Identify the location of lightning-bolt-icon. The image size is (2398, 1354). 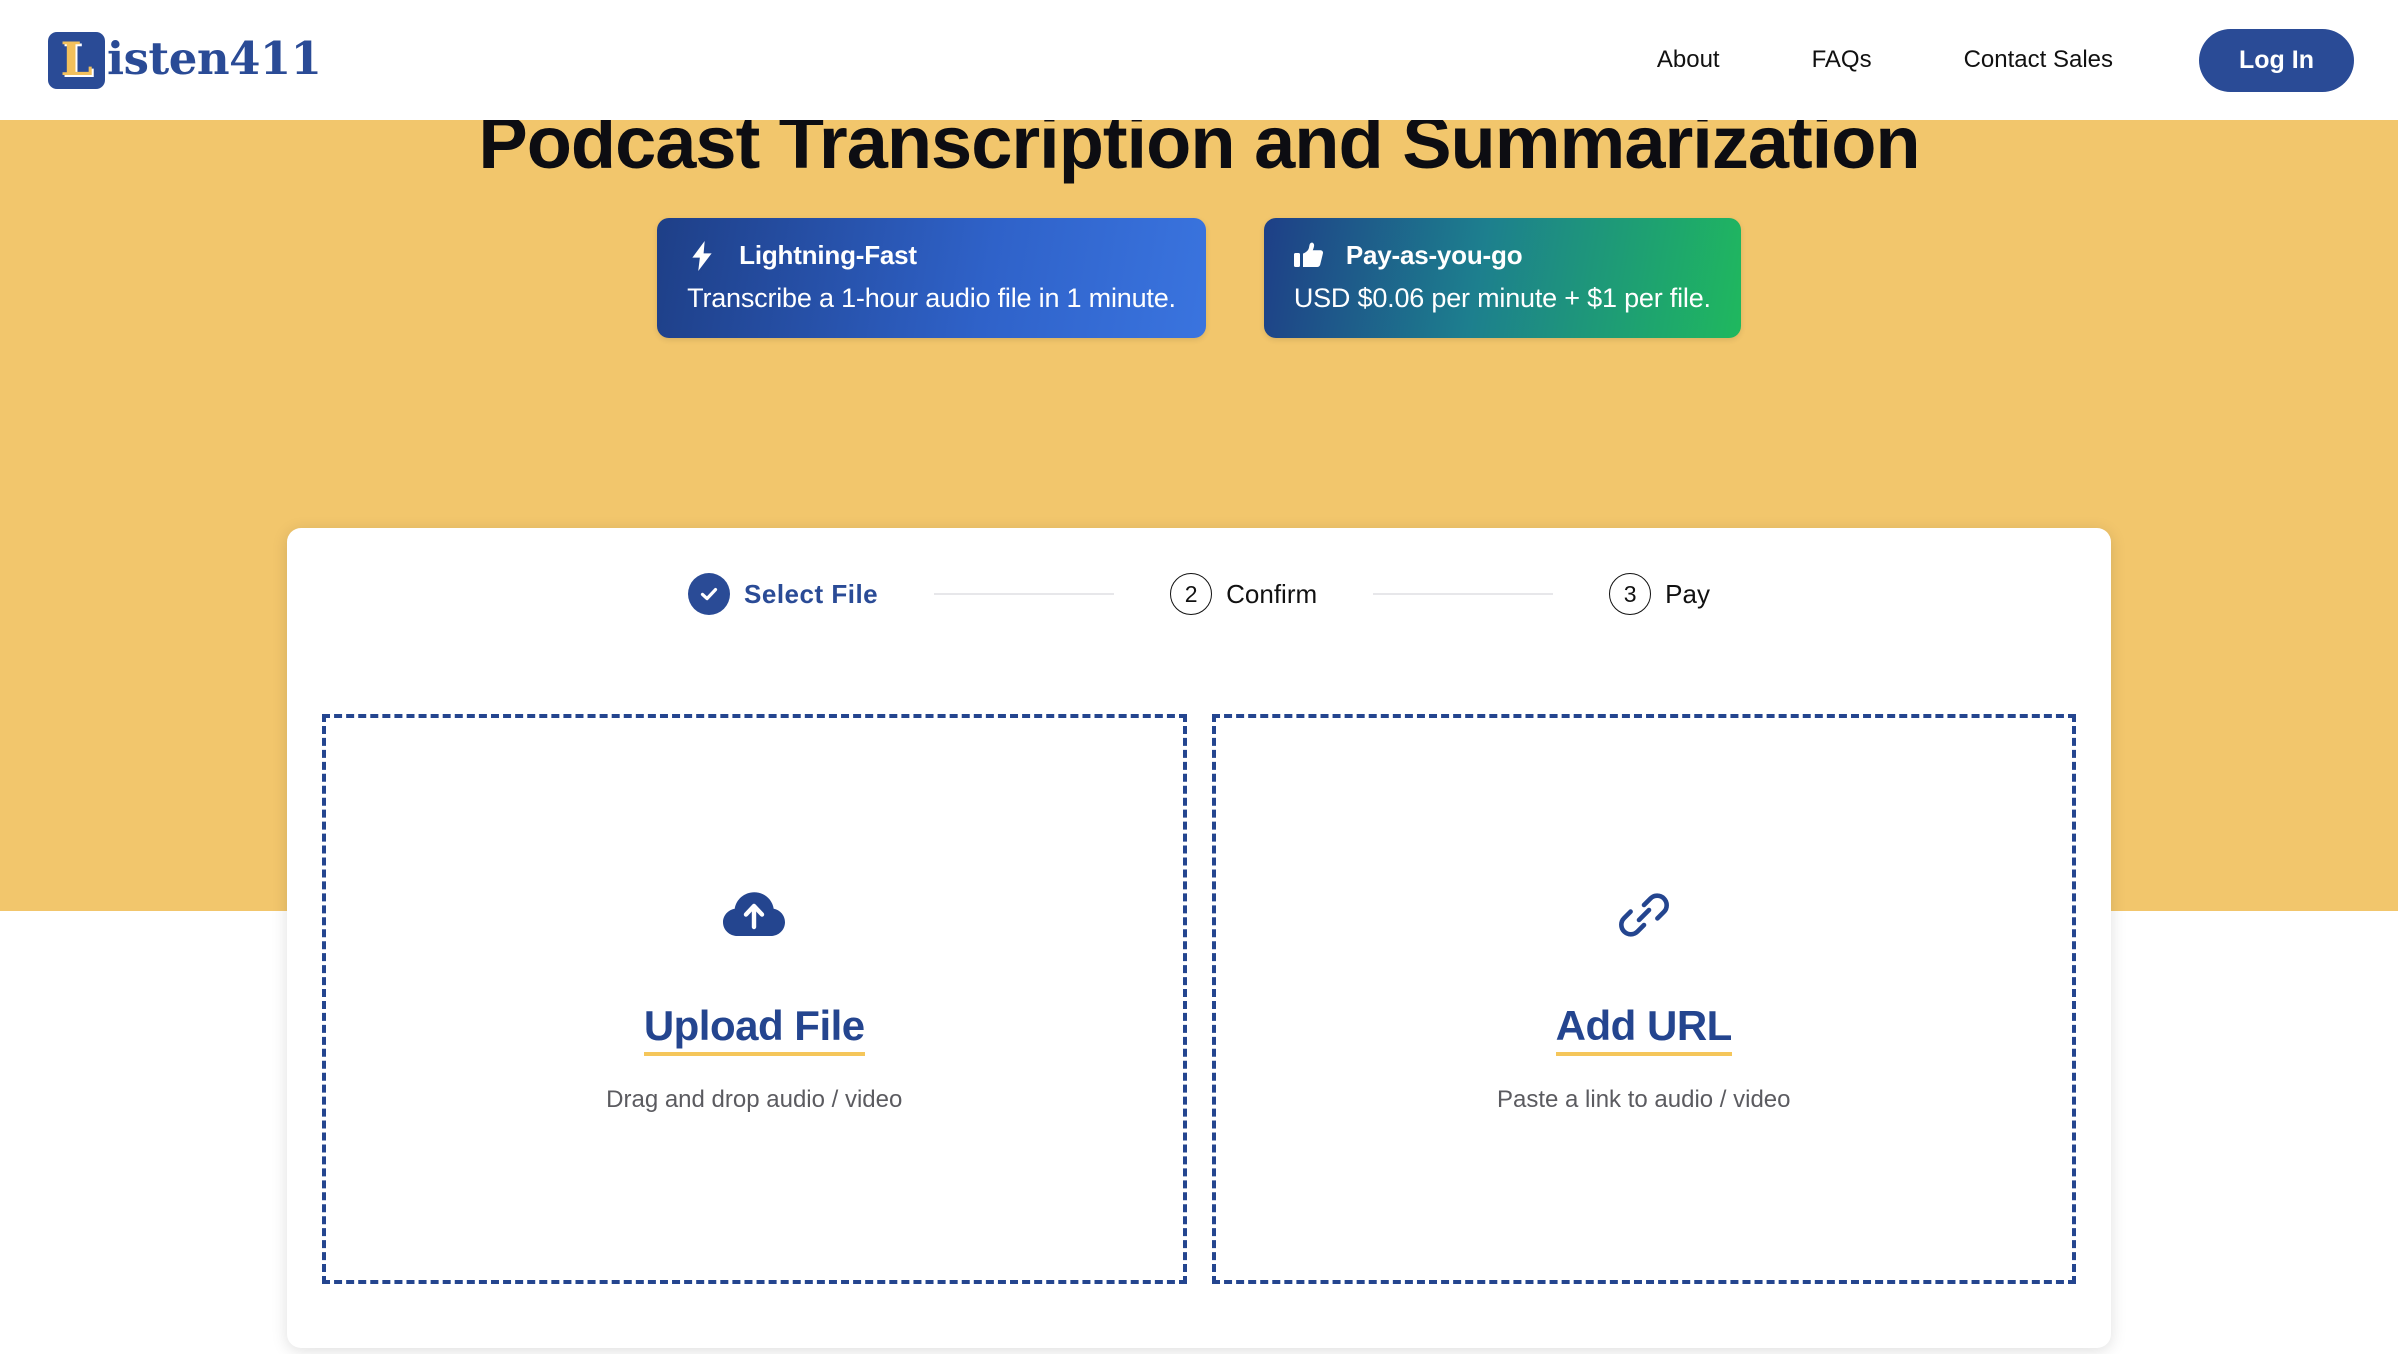
(702, 255).